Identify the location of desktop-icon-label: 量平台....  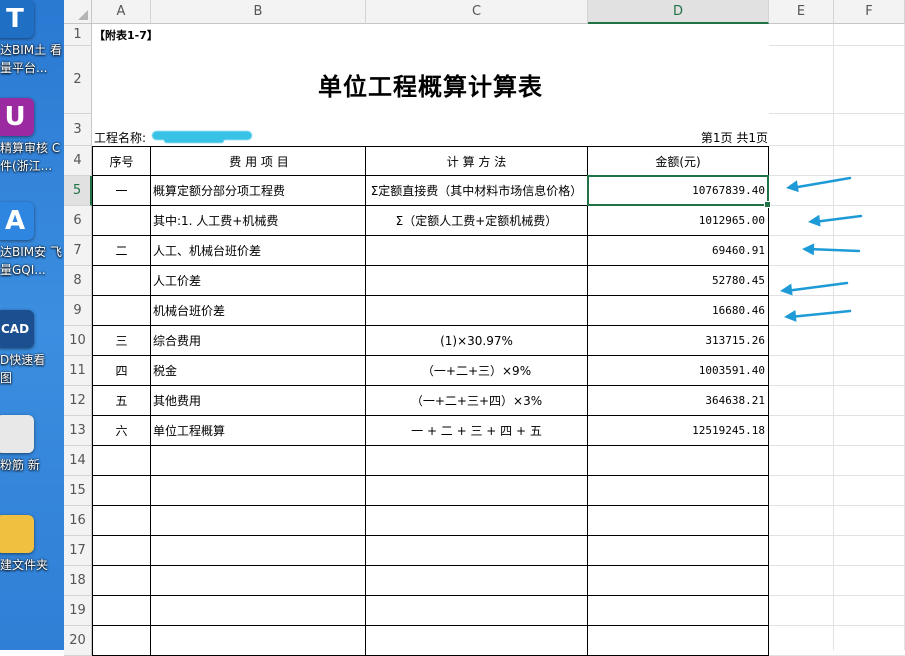
(24, 68).